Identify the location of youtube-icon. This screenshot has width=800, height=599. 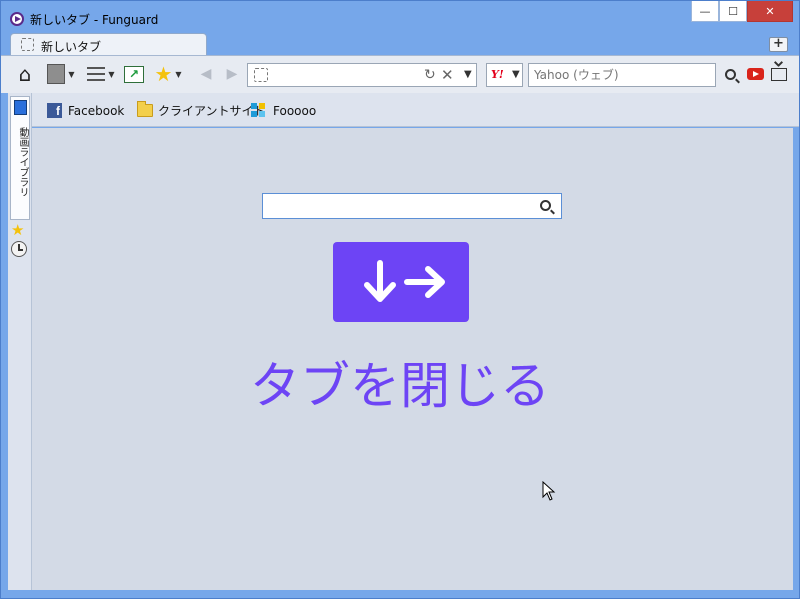
(755, 74).